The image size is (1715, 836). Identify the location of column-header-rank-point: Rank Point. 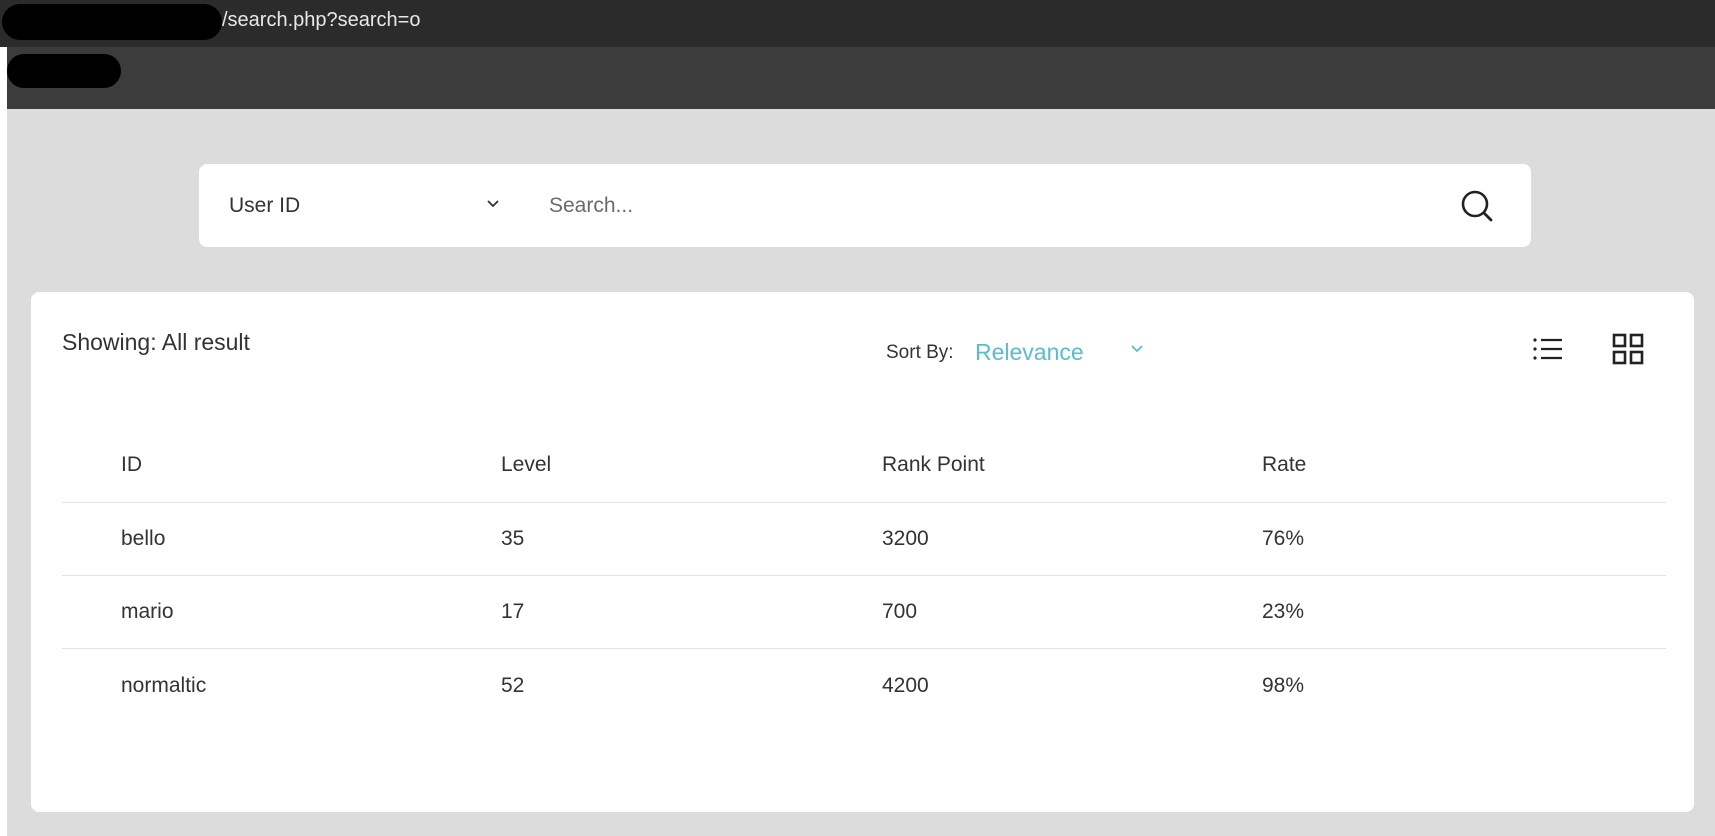
(933, 464).